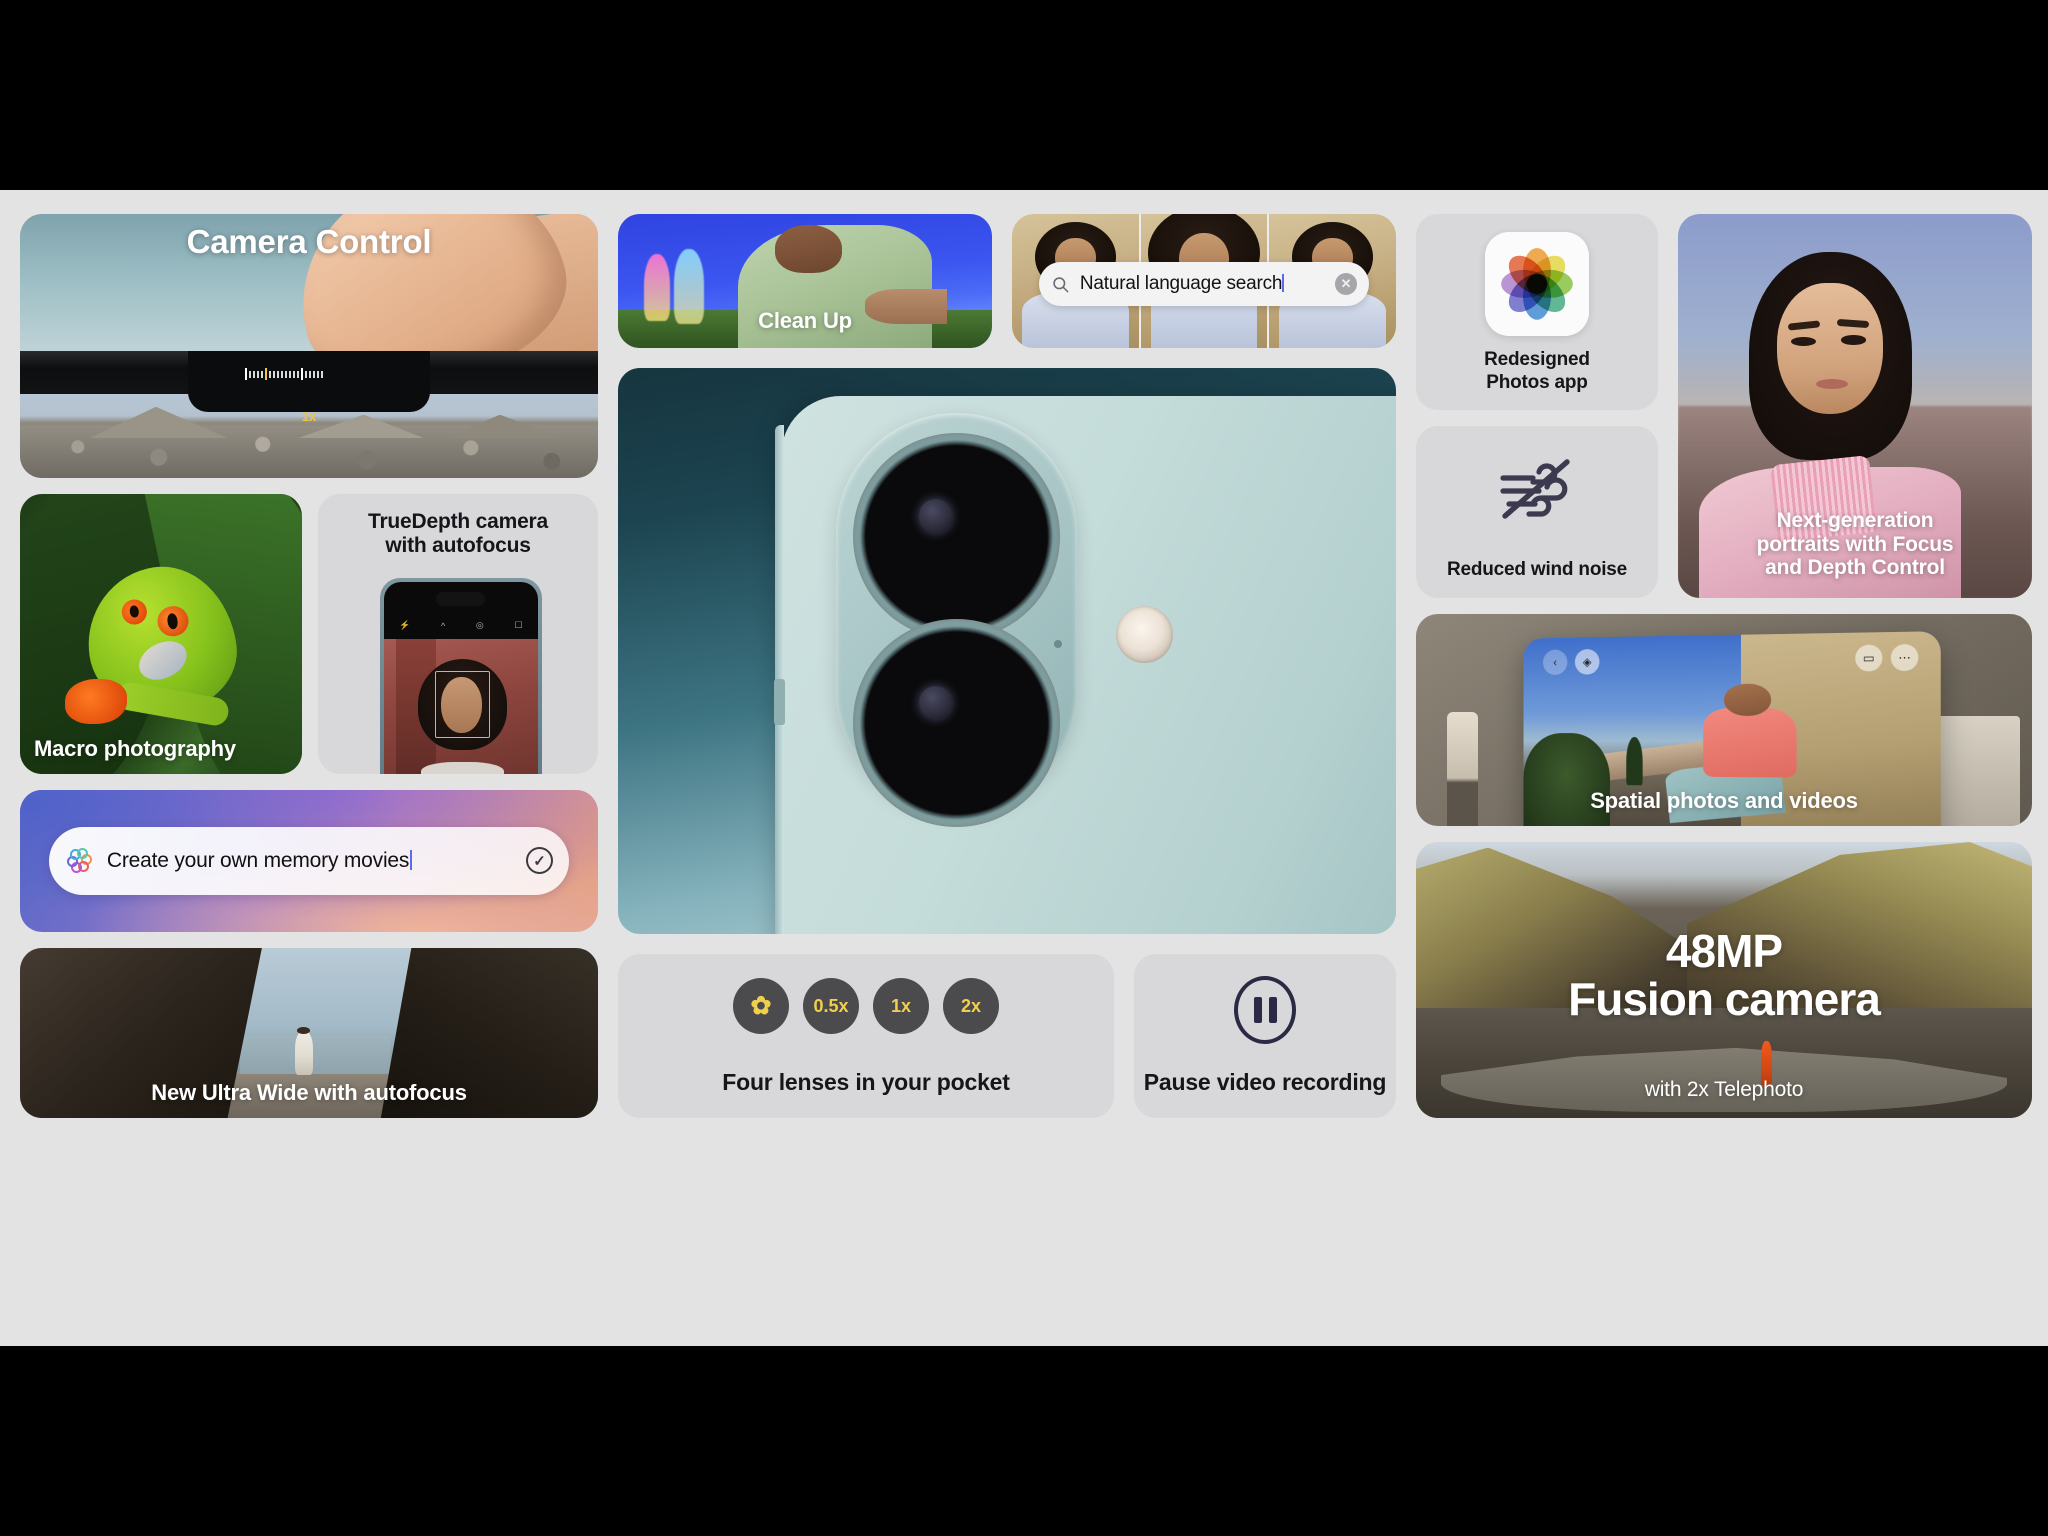 This screenshot has height=1536, width=2048. I want to click on card-spatial-photos: ‹ ◈ ▭ ⋯ Spatial photos and videos, so click(1724, 720).